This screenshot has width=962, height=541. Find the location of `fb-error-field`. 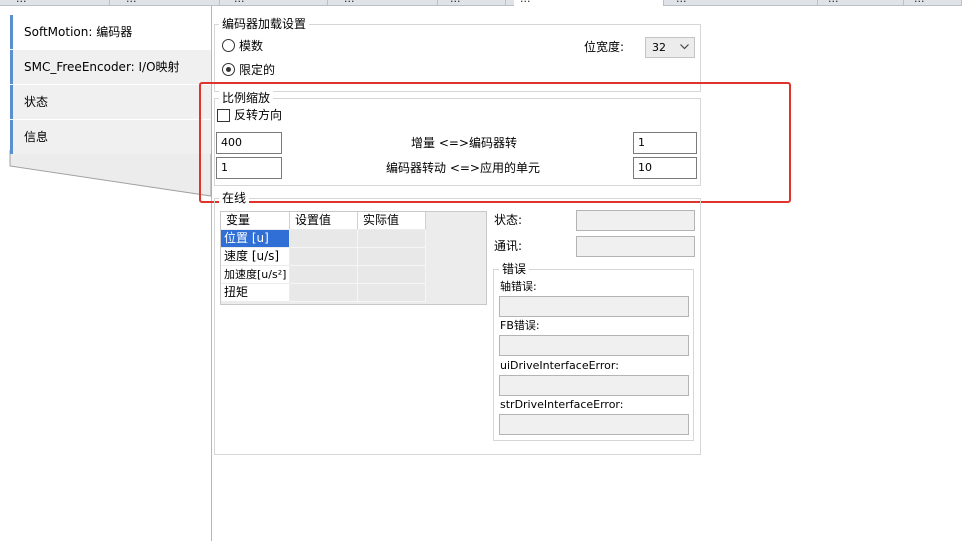

fb-error-field is located at coordinates (594, 345).